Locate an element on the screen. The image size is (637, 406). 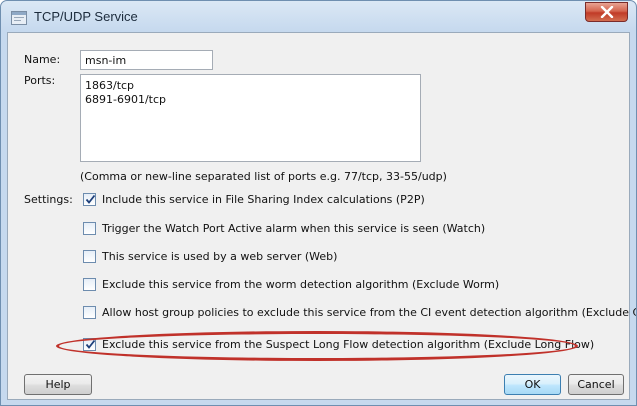
ok-button: OK is located at coordinates (532, 384).